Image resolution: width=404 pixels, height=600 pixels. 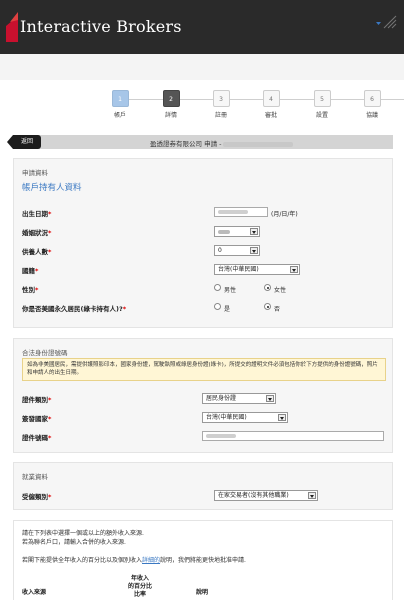 What do you see at coordinates (245, 417) in the screenshot?
I see `issuing-country-select: 台灣(中華民國)` at bounding box center [245, 417].